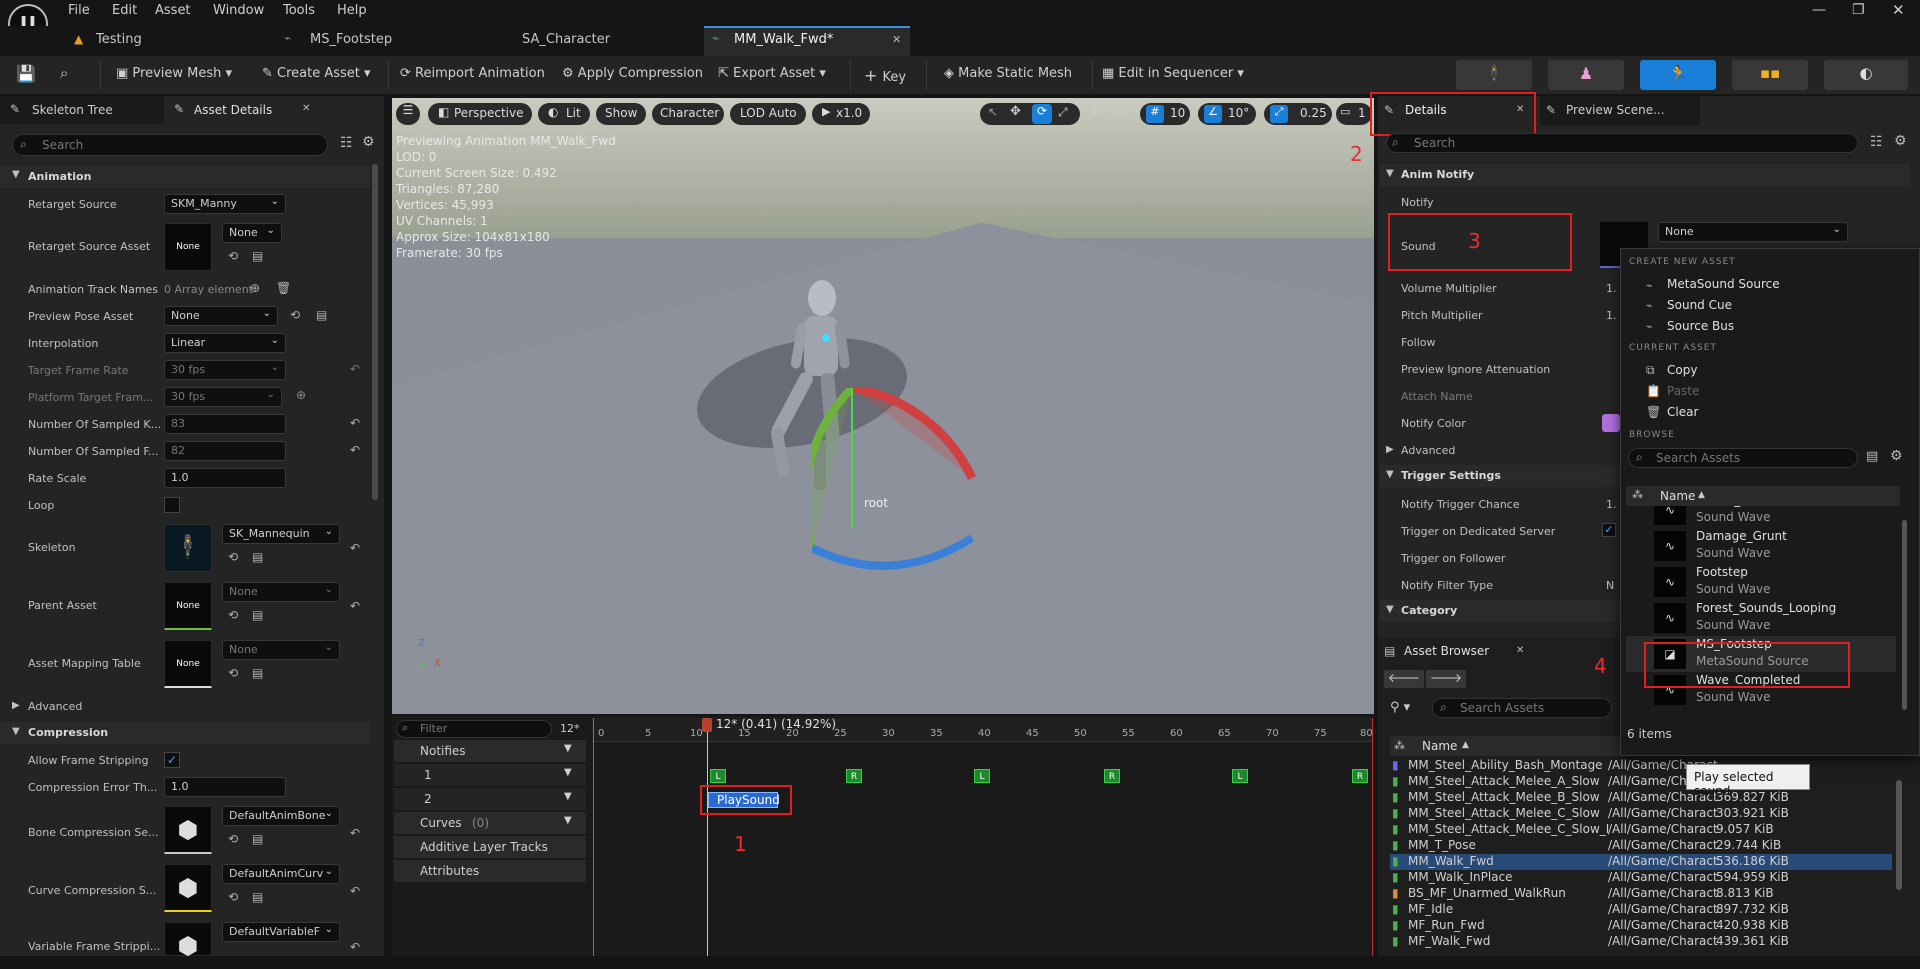 This screenshot has width=1920, height=969. Describe the element at coordinates (252, 233) in the screenshot. I see `retarget-source-asset-combo: None ⌄` at that location.